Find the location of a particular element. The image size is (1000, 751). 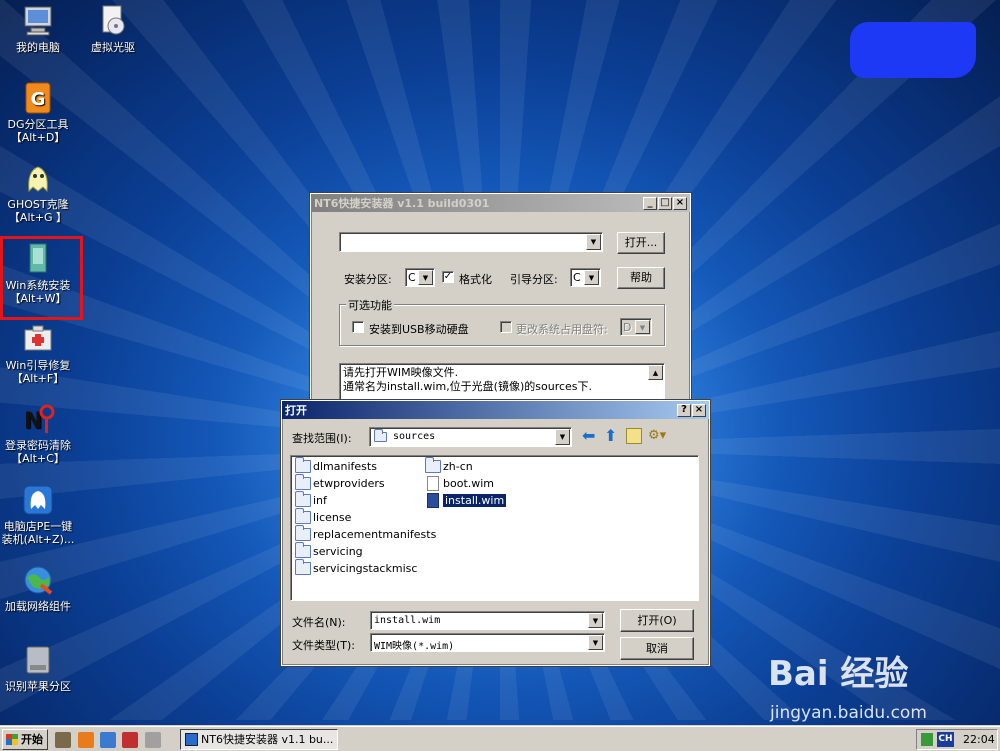

ghost-icon is located at coordinates (38, 178).